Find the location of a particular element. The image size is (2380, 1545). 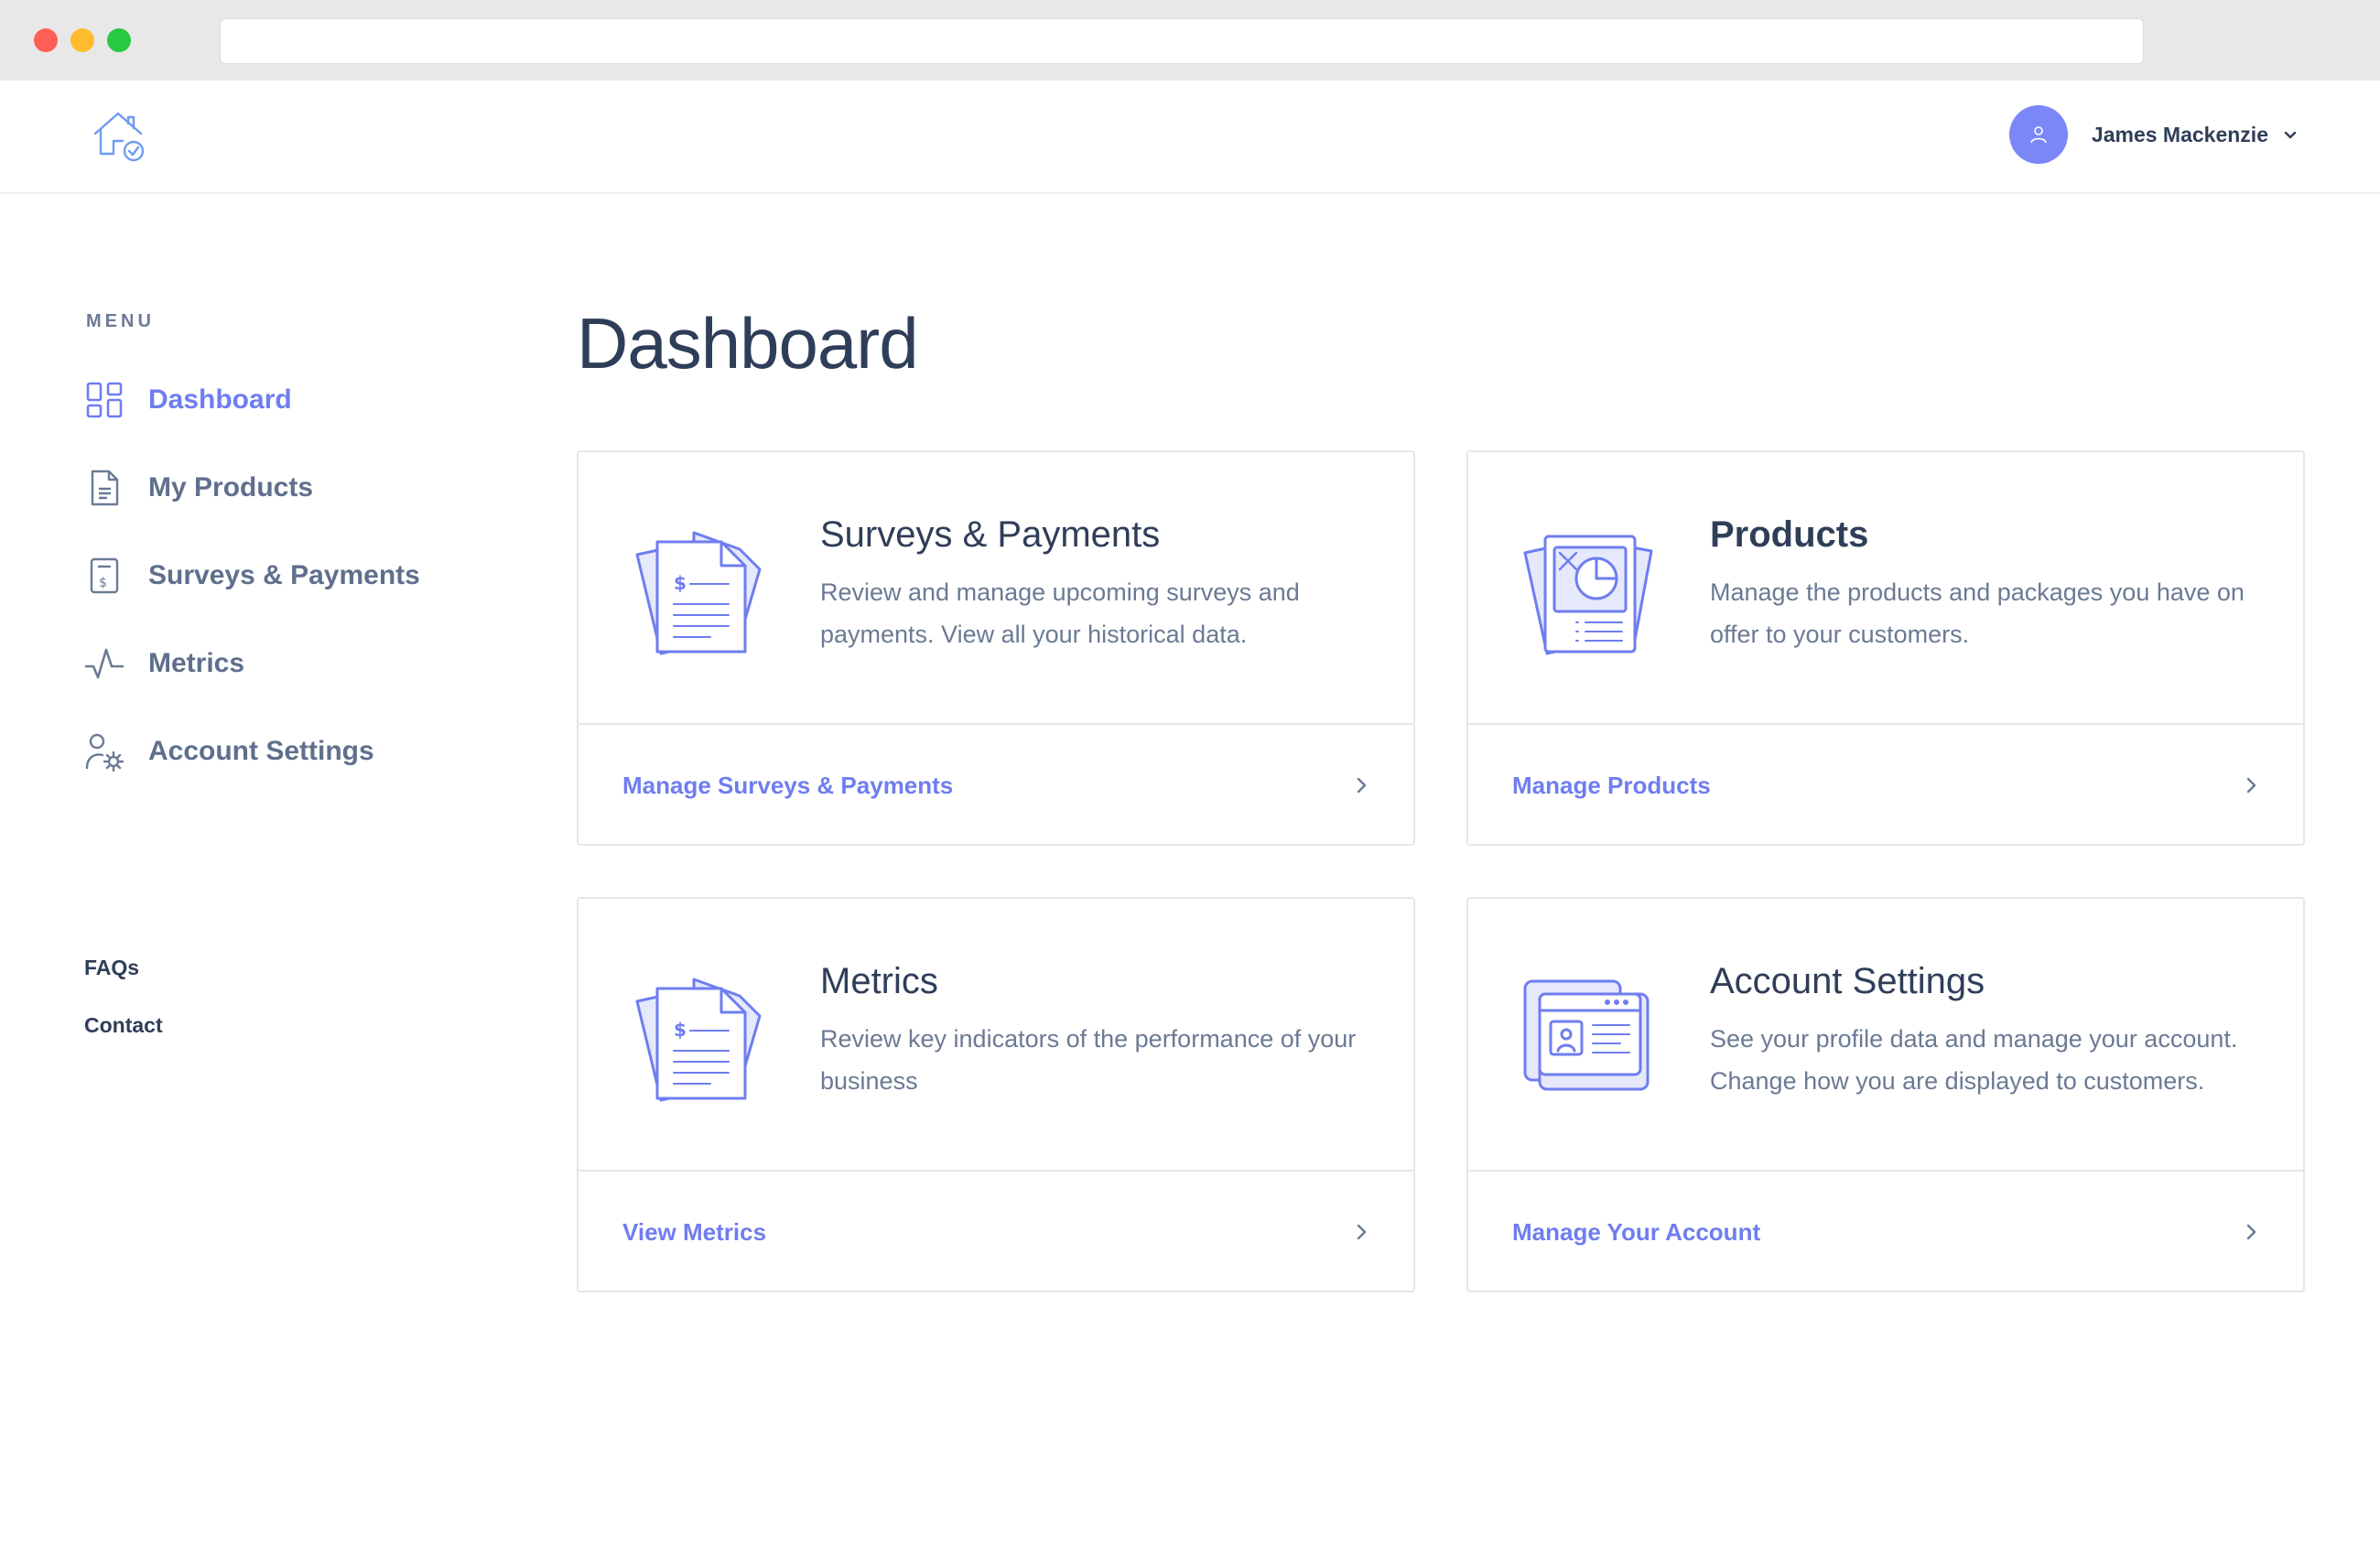

sidebar-footer-links: FAQs Contact is located at coordinates (123, 1013).